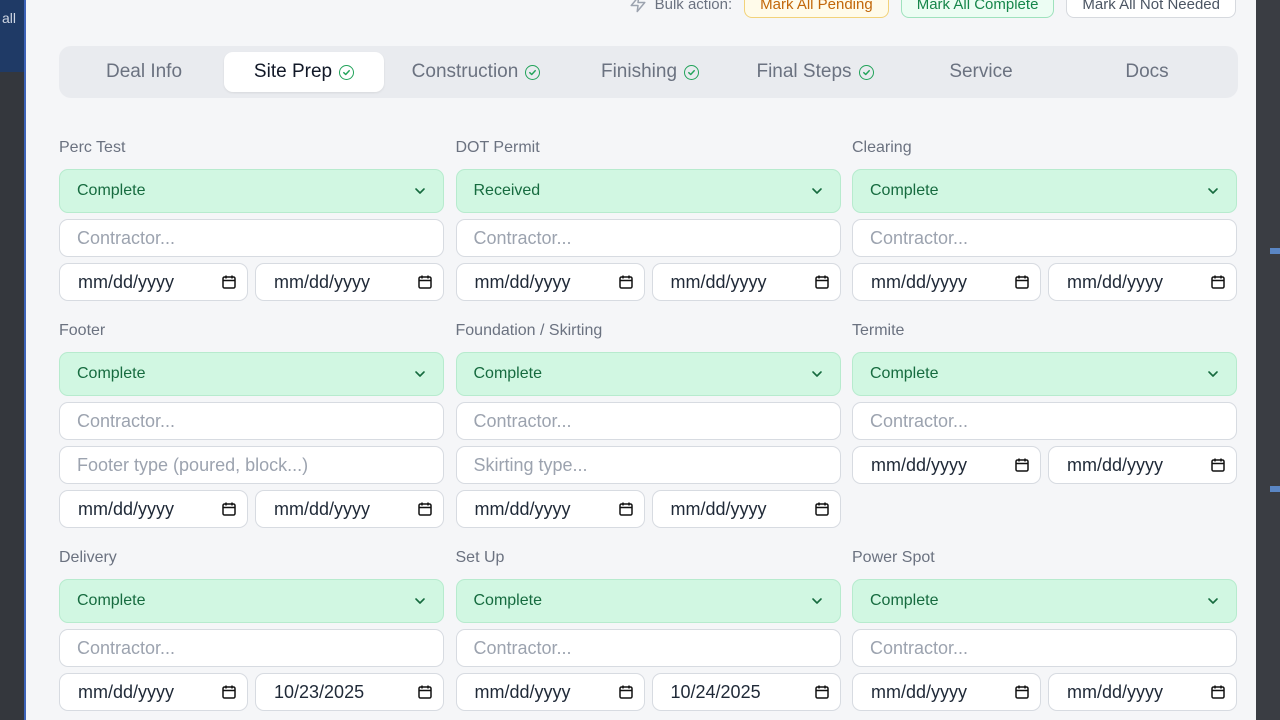  I want to click on tab-docs: Docs, so click(1147, 72).